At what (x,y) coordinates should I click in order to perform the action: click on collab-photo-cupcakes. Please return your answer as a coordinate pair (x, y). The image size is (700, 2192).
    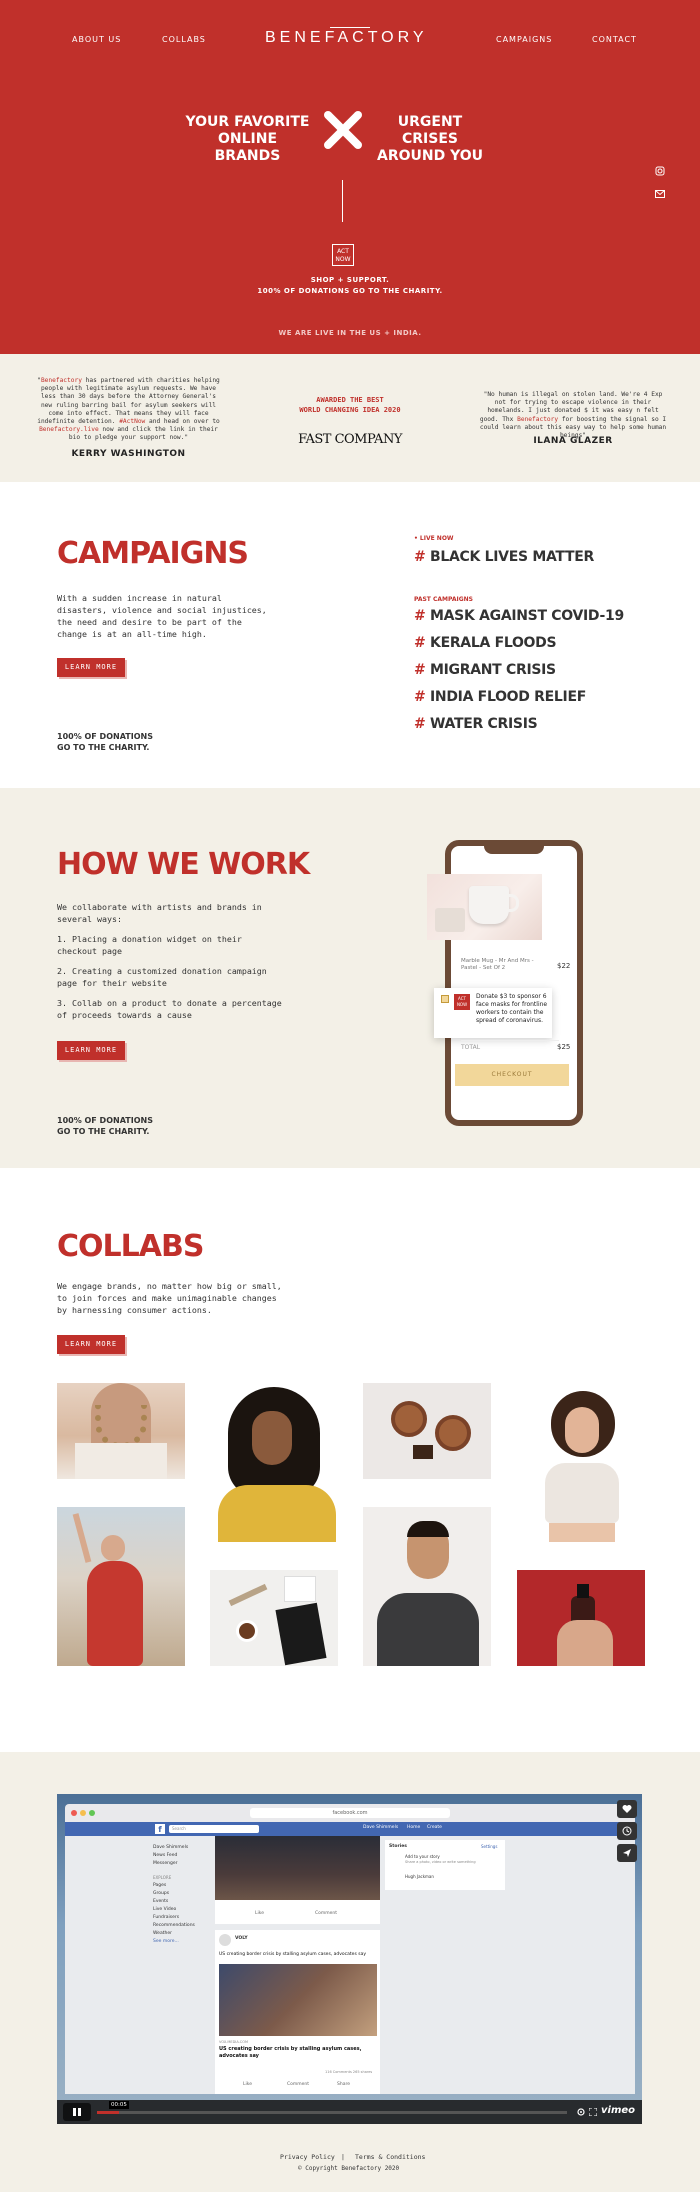
    Looking at the image, I should click on (427, 1431).